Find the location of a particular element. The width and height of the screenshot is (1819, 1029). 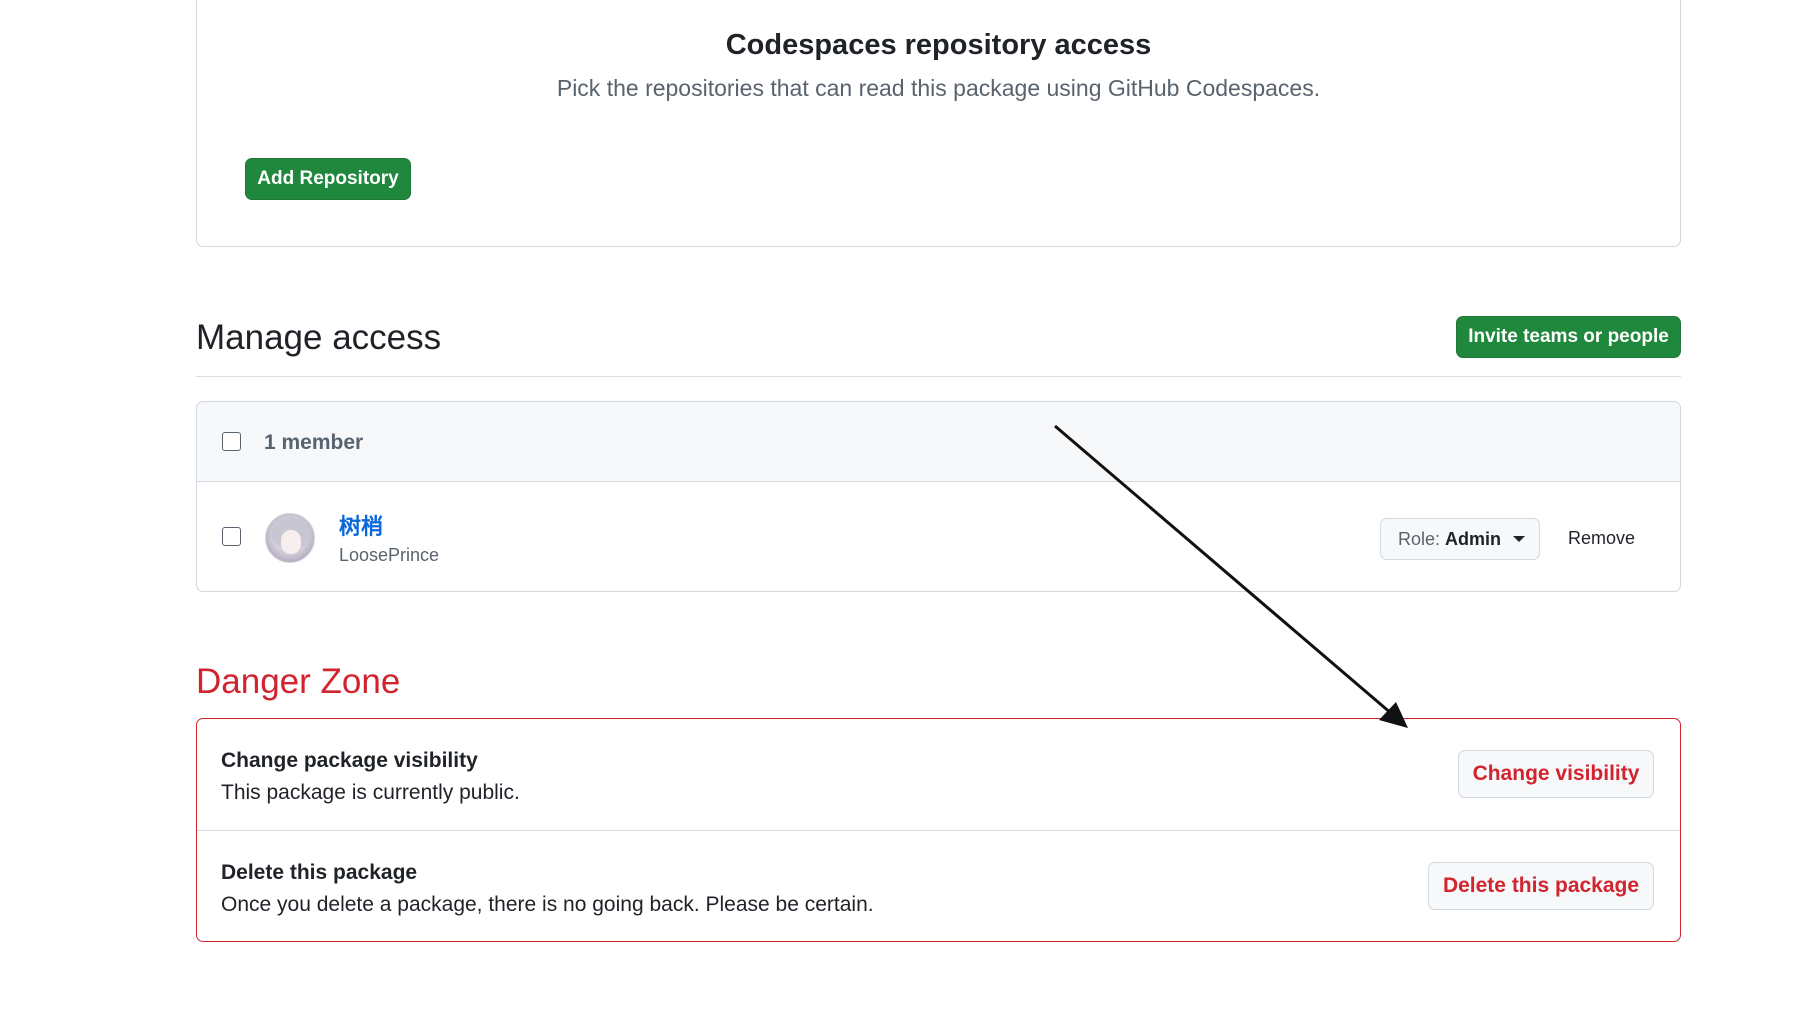

member-username: LoosePrince is located at coordinates (389, 555).